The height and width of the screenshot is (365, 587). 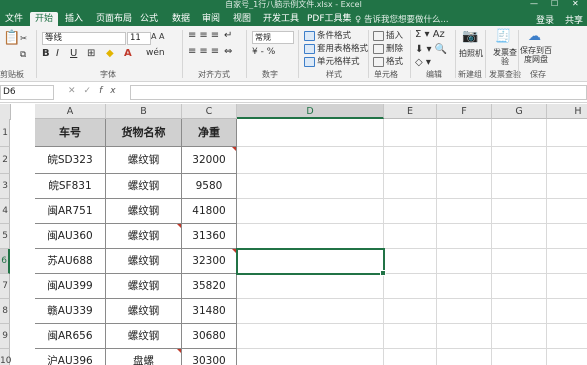 What do you see at coordinates (27, 92) in the screenshot?
I see `name-box: D6` at bounding box center [27, 92].